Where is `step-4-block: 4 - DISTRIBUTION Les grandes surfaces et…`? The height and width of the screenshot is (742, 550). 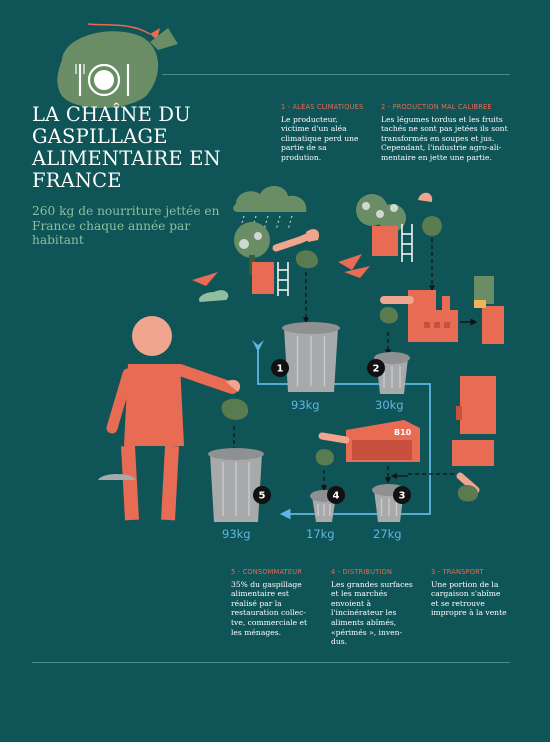 step-4-block: 4 - DISTRIBUTION Les grandes surfaces et… is located at coordinates (382, 607).